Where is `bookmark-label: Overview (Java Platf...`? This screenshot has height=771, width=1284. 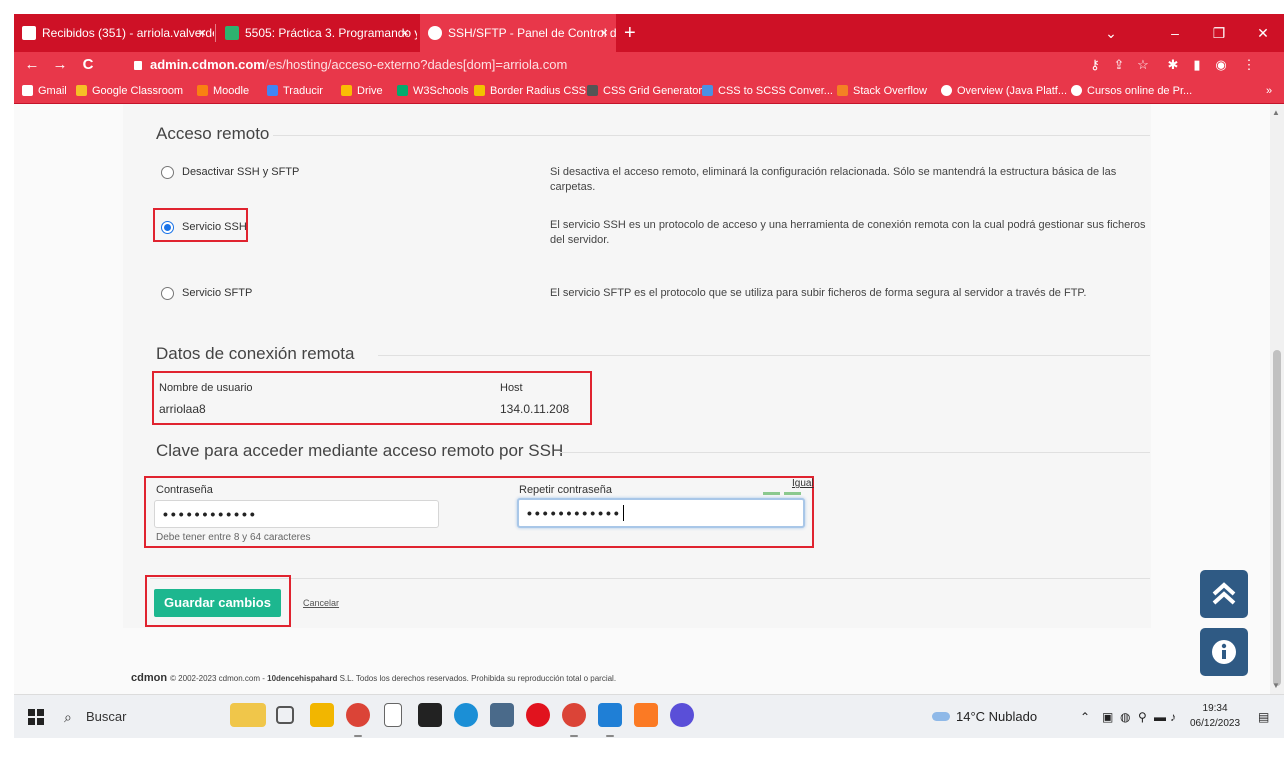 bookmark-label: Overview (Java Platf... is located at coordinates (1012, 91).